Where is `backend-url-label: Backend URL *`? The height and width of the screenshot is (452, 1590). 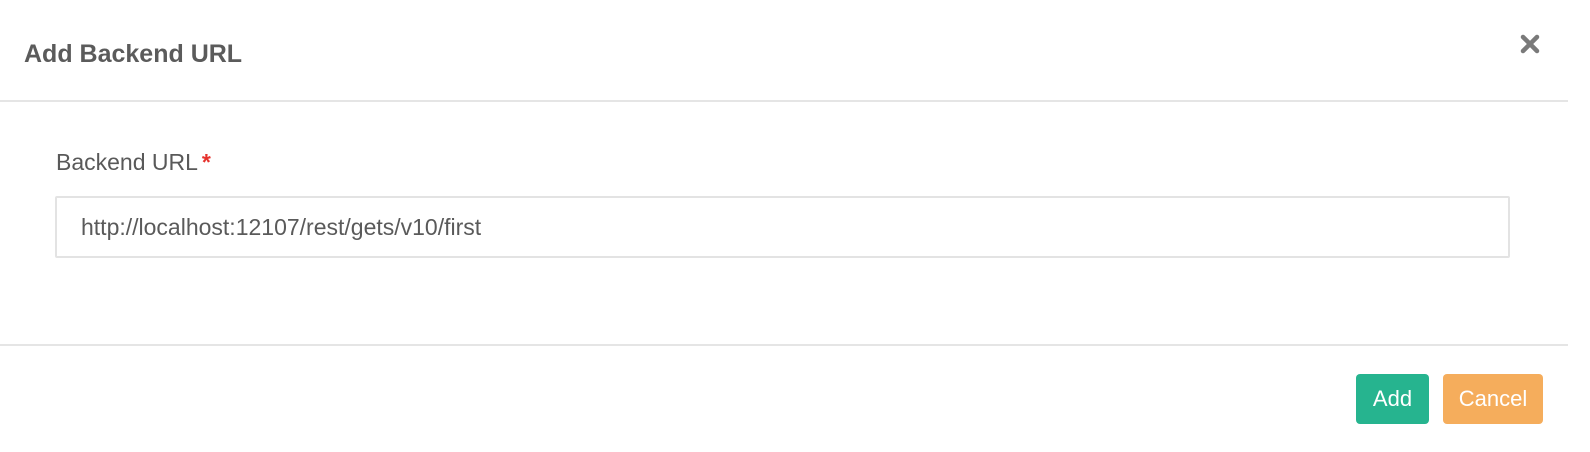 backend-url-label: Backend URL * is located at coordinates (133, 162).